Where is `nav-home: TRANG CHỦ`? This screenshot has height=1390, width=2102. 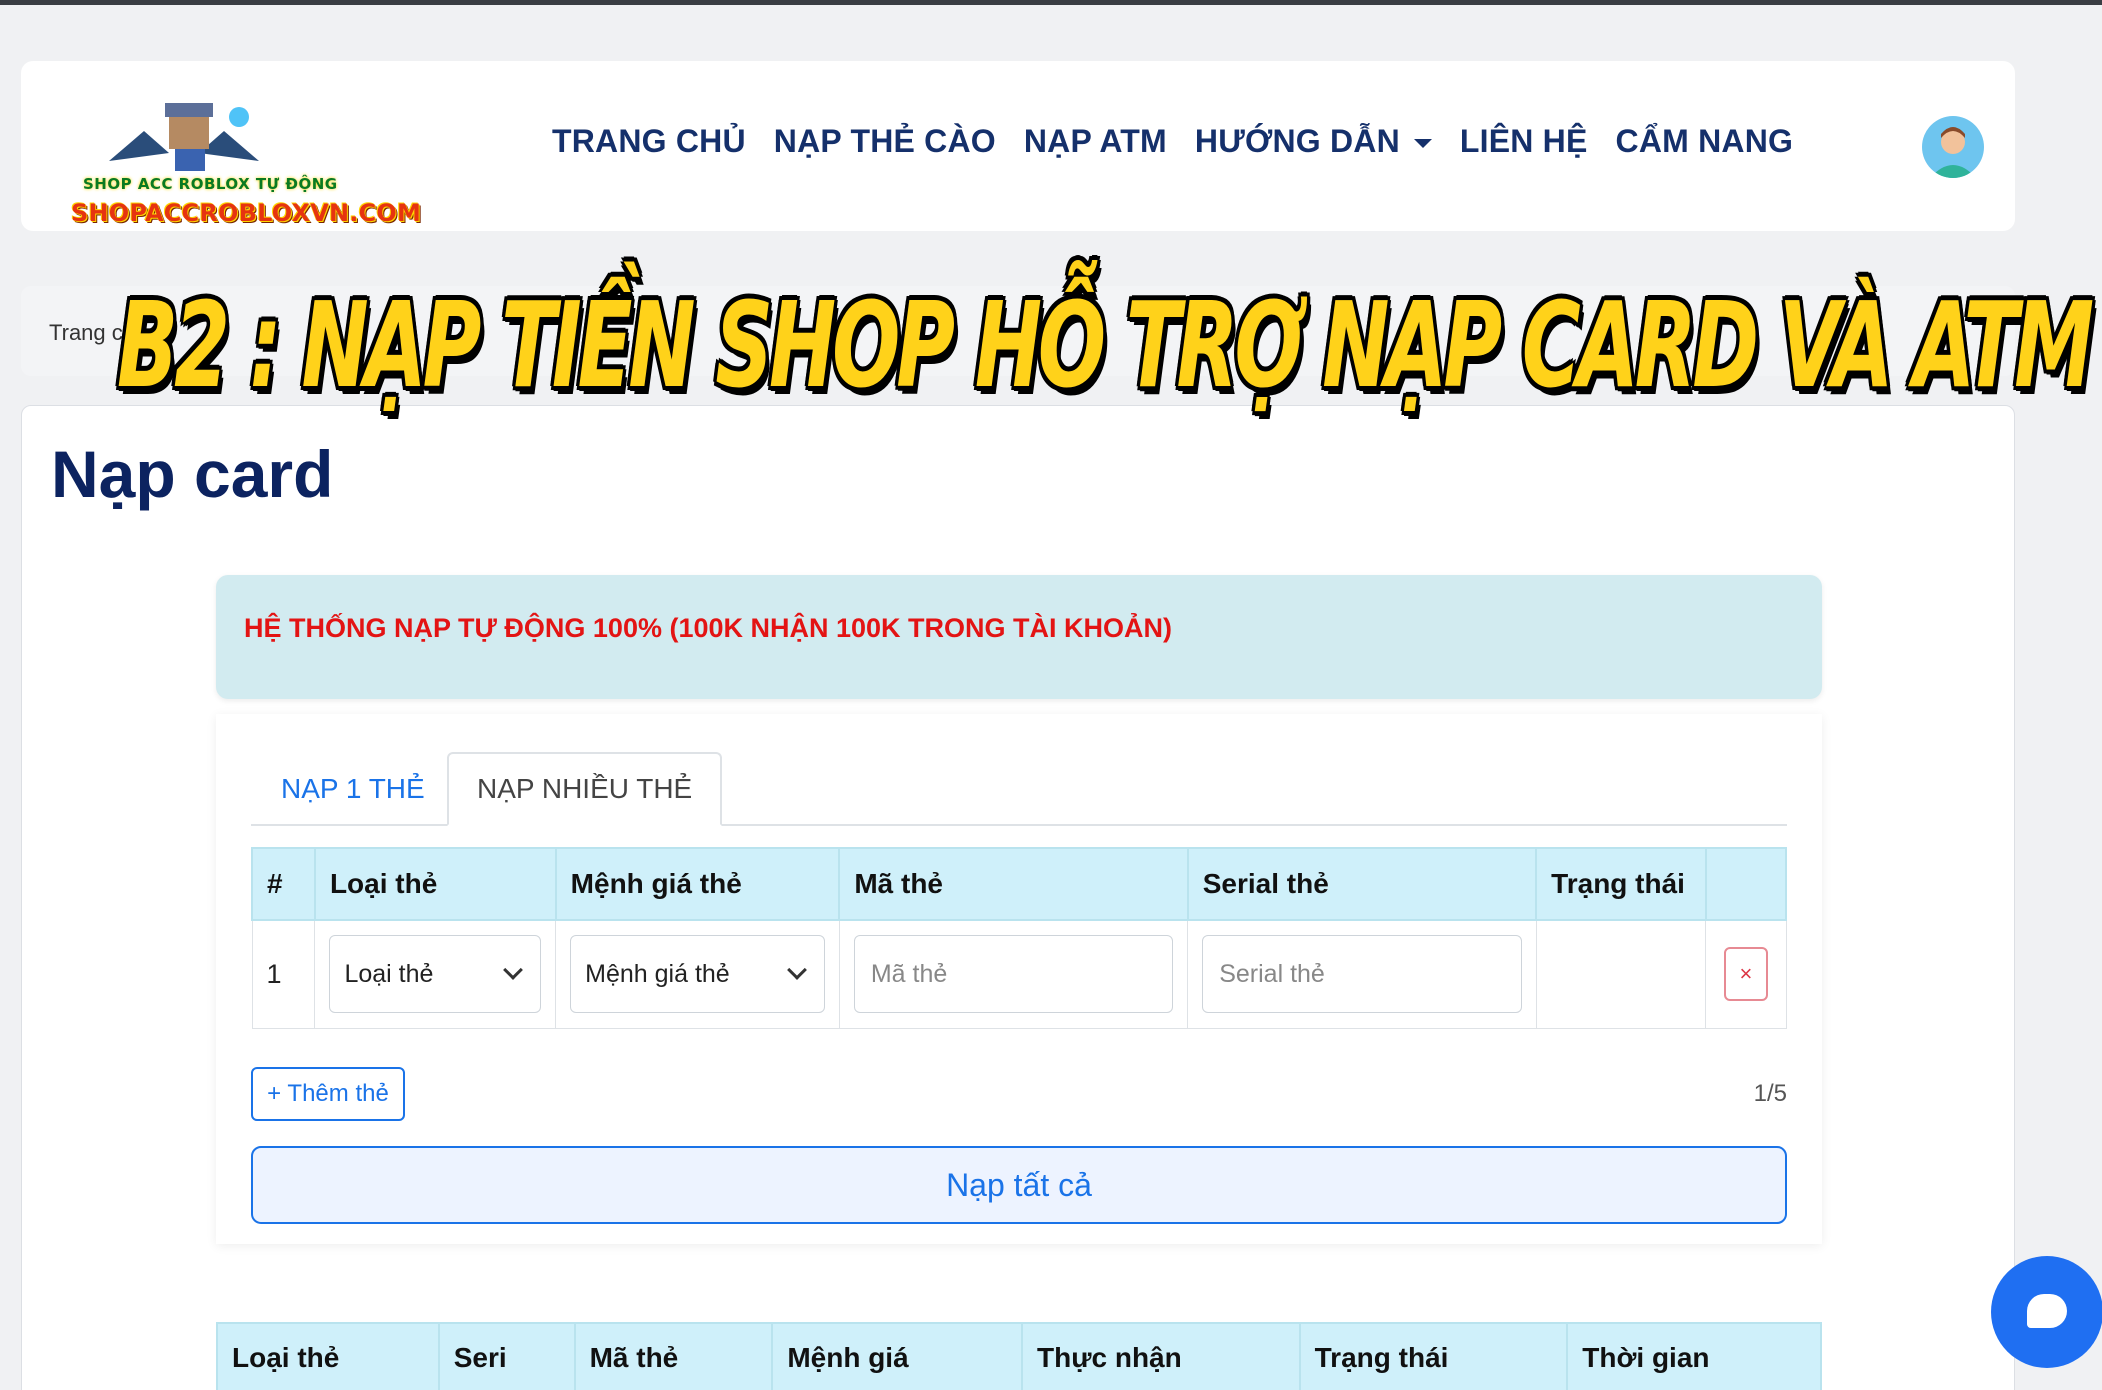 nav-home: TRANG CHỦ is located at coordinates (649, 141).